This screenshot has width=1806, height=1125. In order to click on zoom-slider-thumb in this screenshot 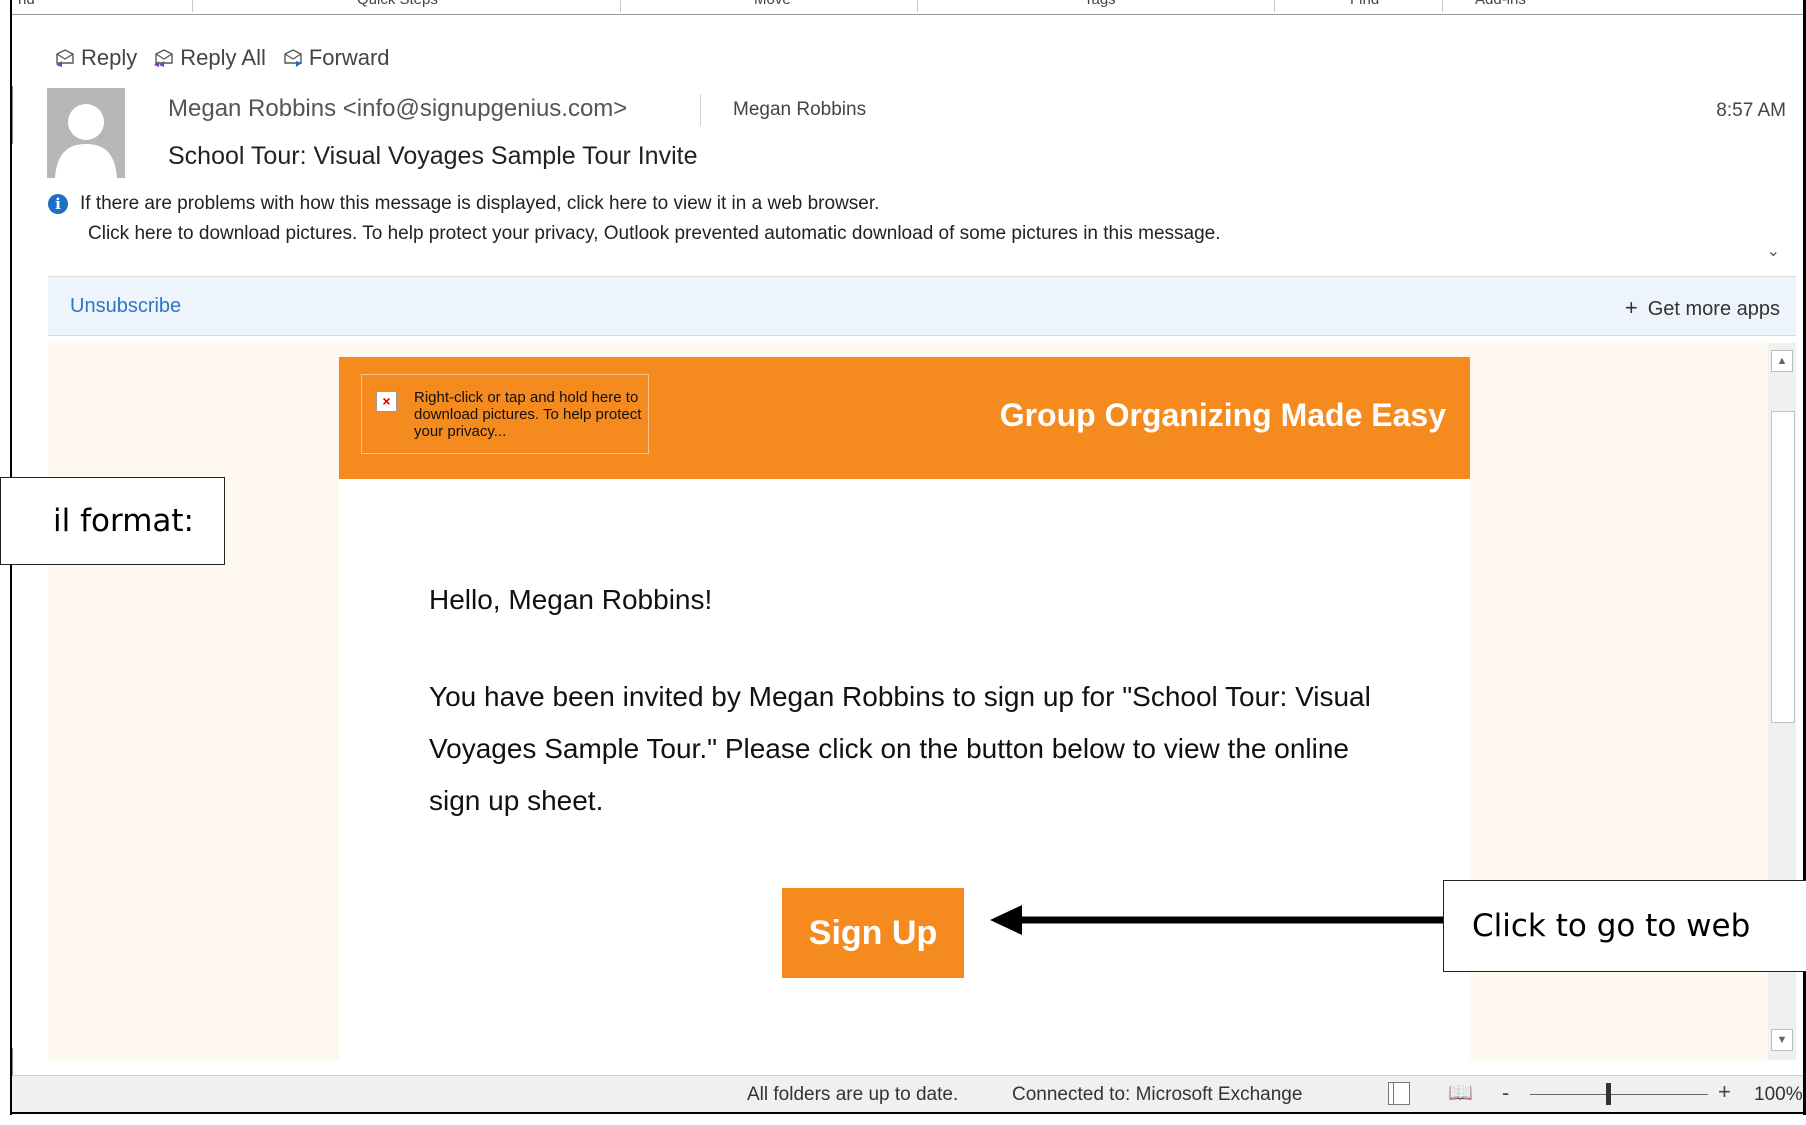, I will do `click(1608, 1094)`.